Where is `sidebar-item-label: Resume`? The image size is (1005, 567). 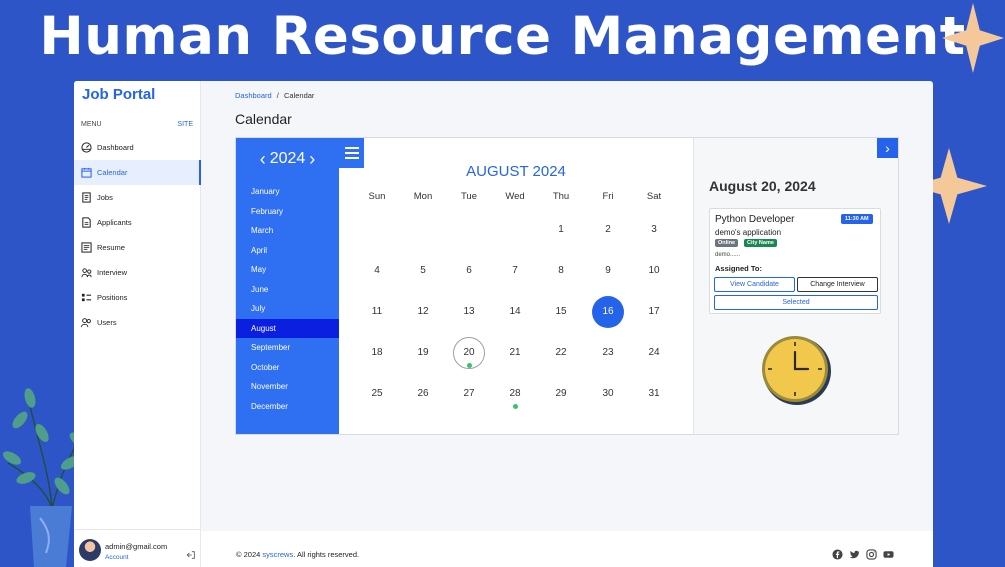
sidebar-item-label: Resume is located at coordinates (111, 247).